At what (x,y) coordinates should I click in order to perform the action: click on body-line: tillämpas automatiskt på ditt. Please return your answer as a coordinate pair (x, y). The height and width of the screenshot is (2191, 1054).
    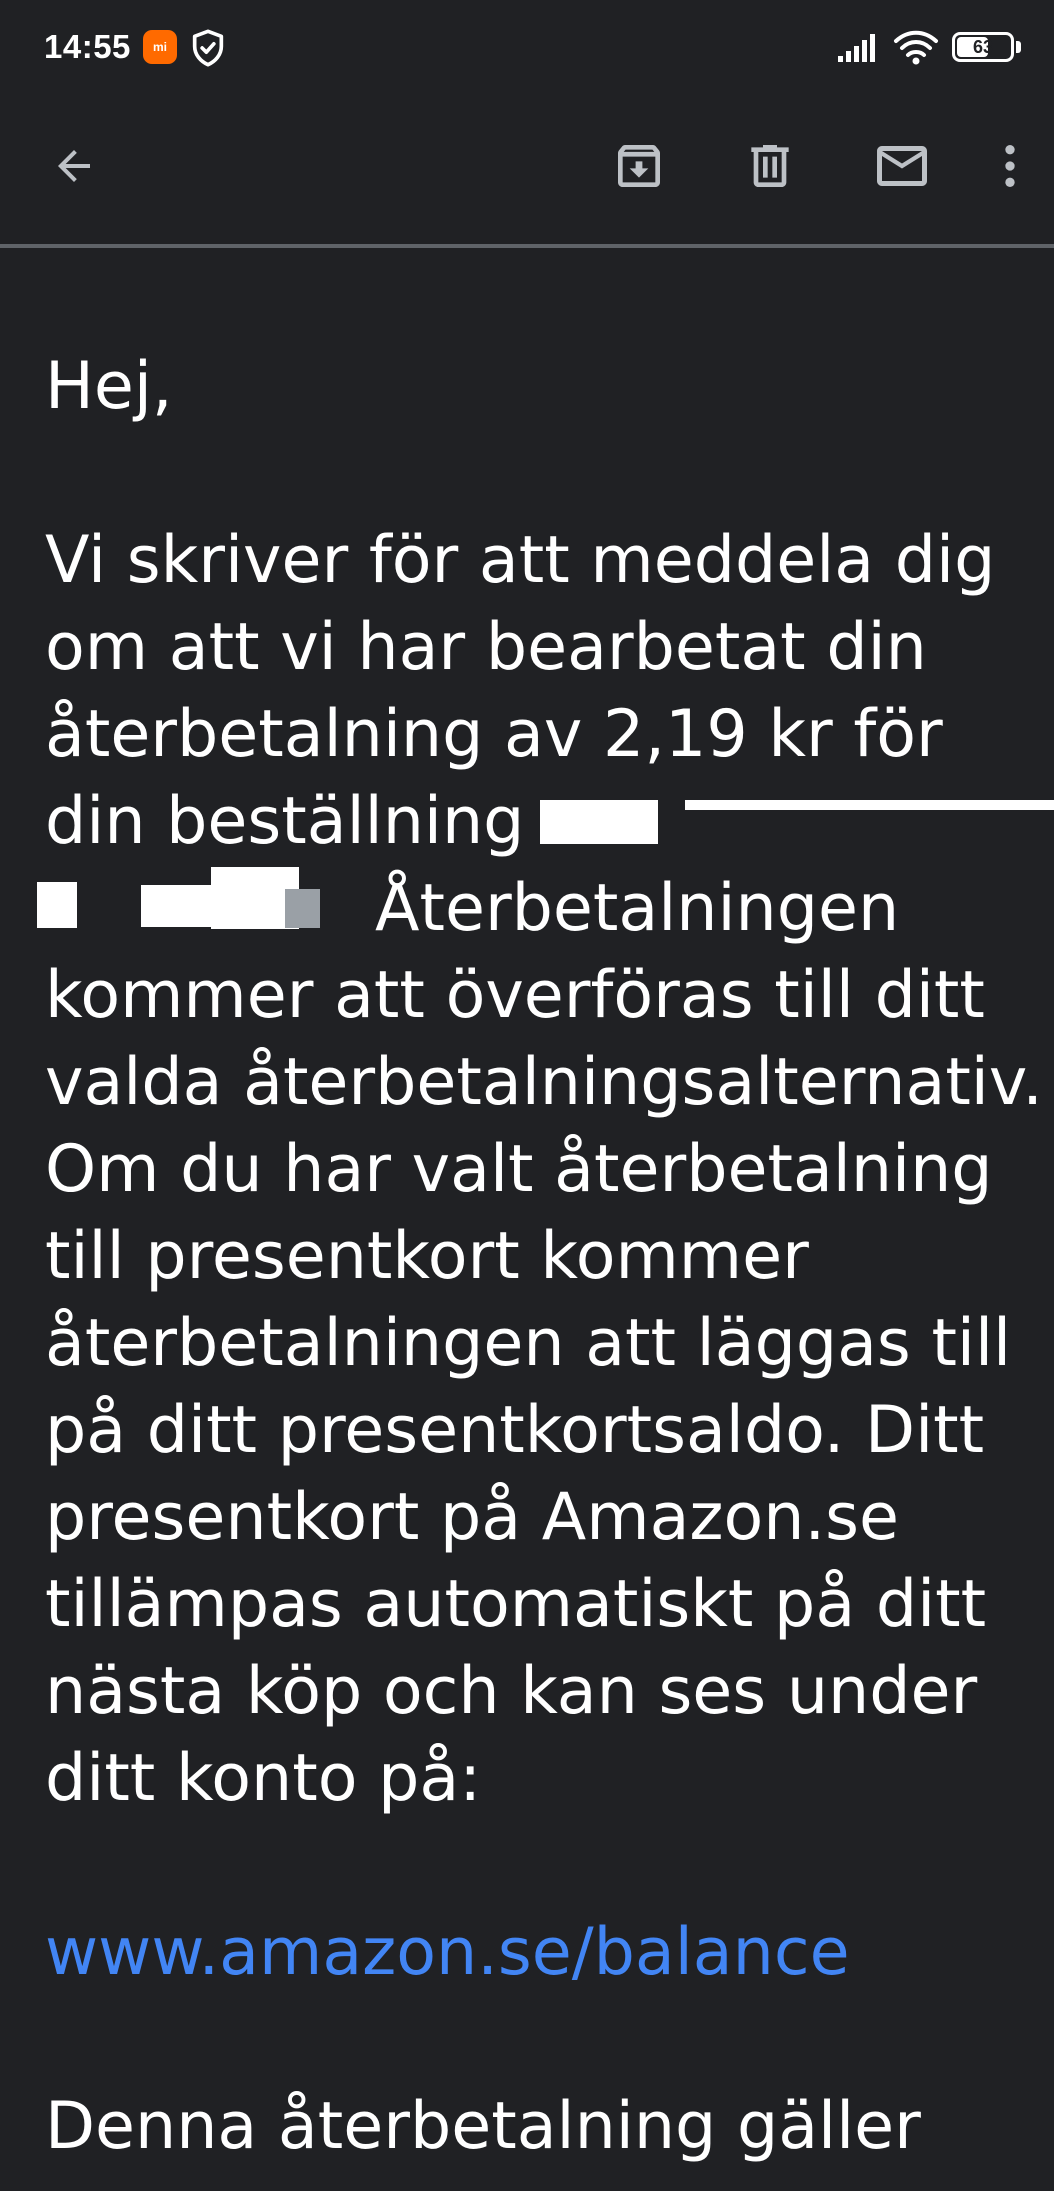
    Looking at the image, I should click on (516, 1604).